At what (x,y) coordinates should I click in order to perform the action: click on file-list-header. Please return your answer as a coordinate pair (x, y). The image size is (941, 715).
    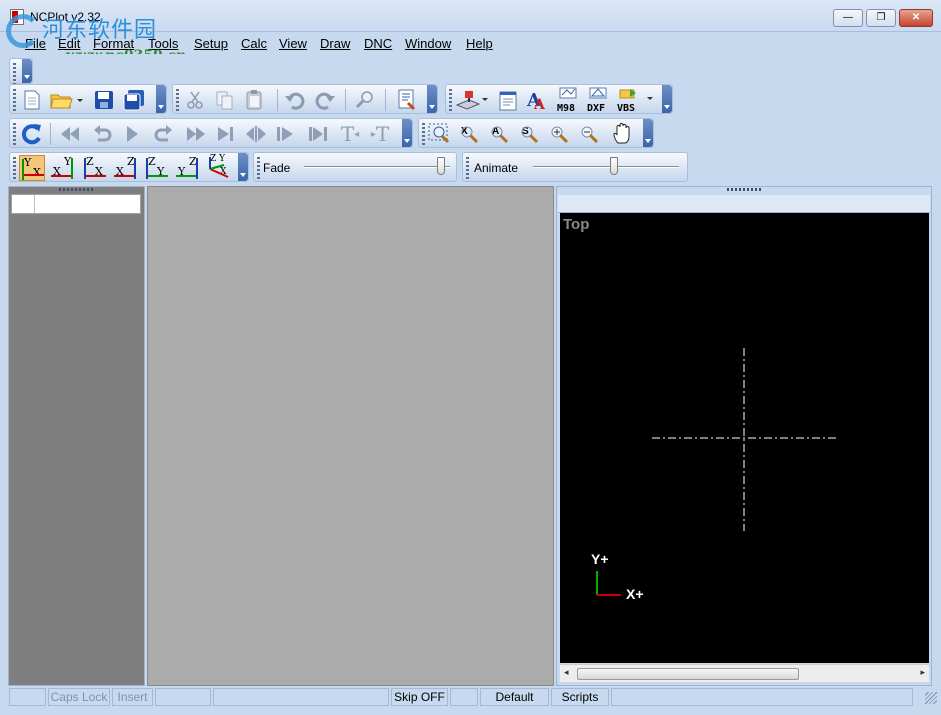
    Looking at the image, I should click on (76, 204).